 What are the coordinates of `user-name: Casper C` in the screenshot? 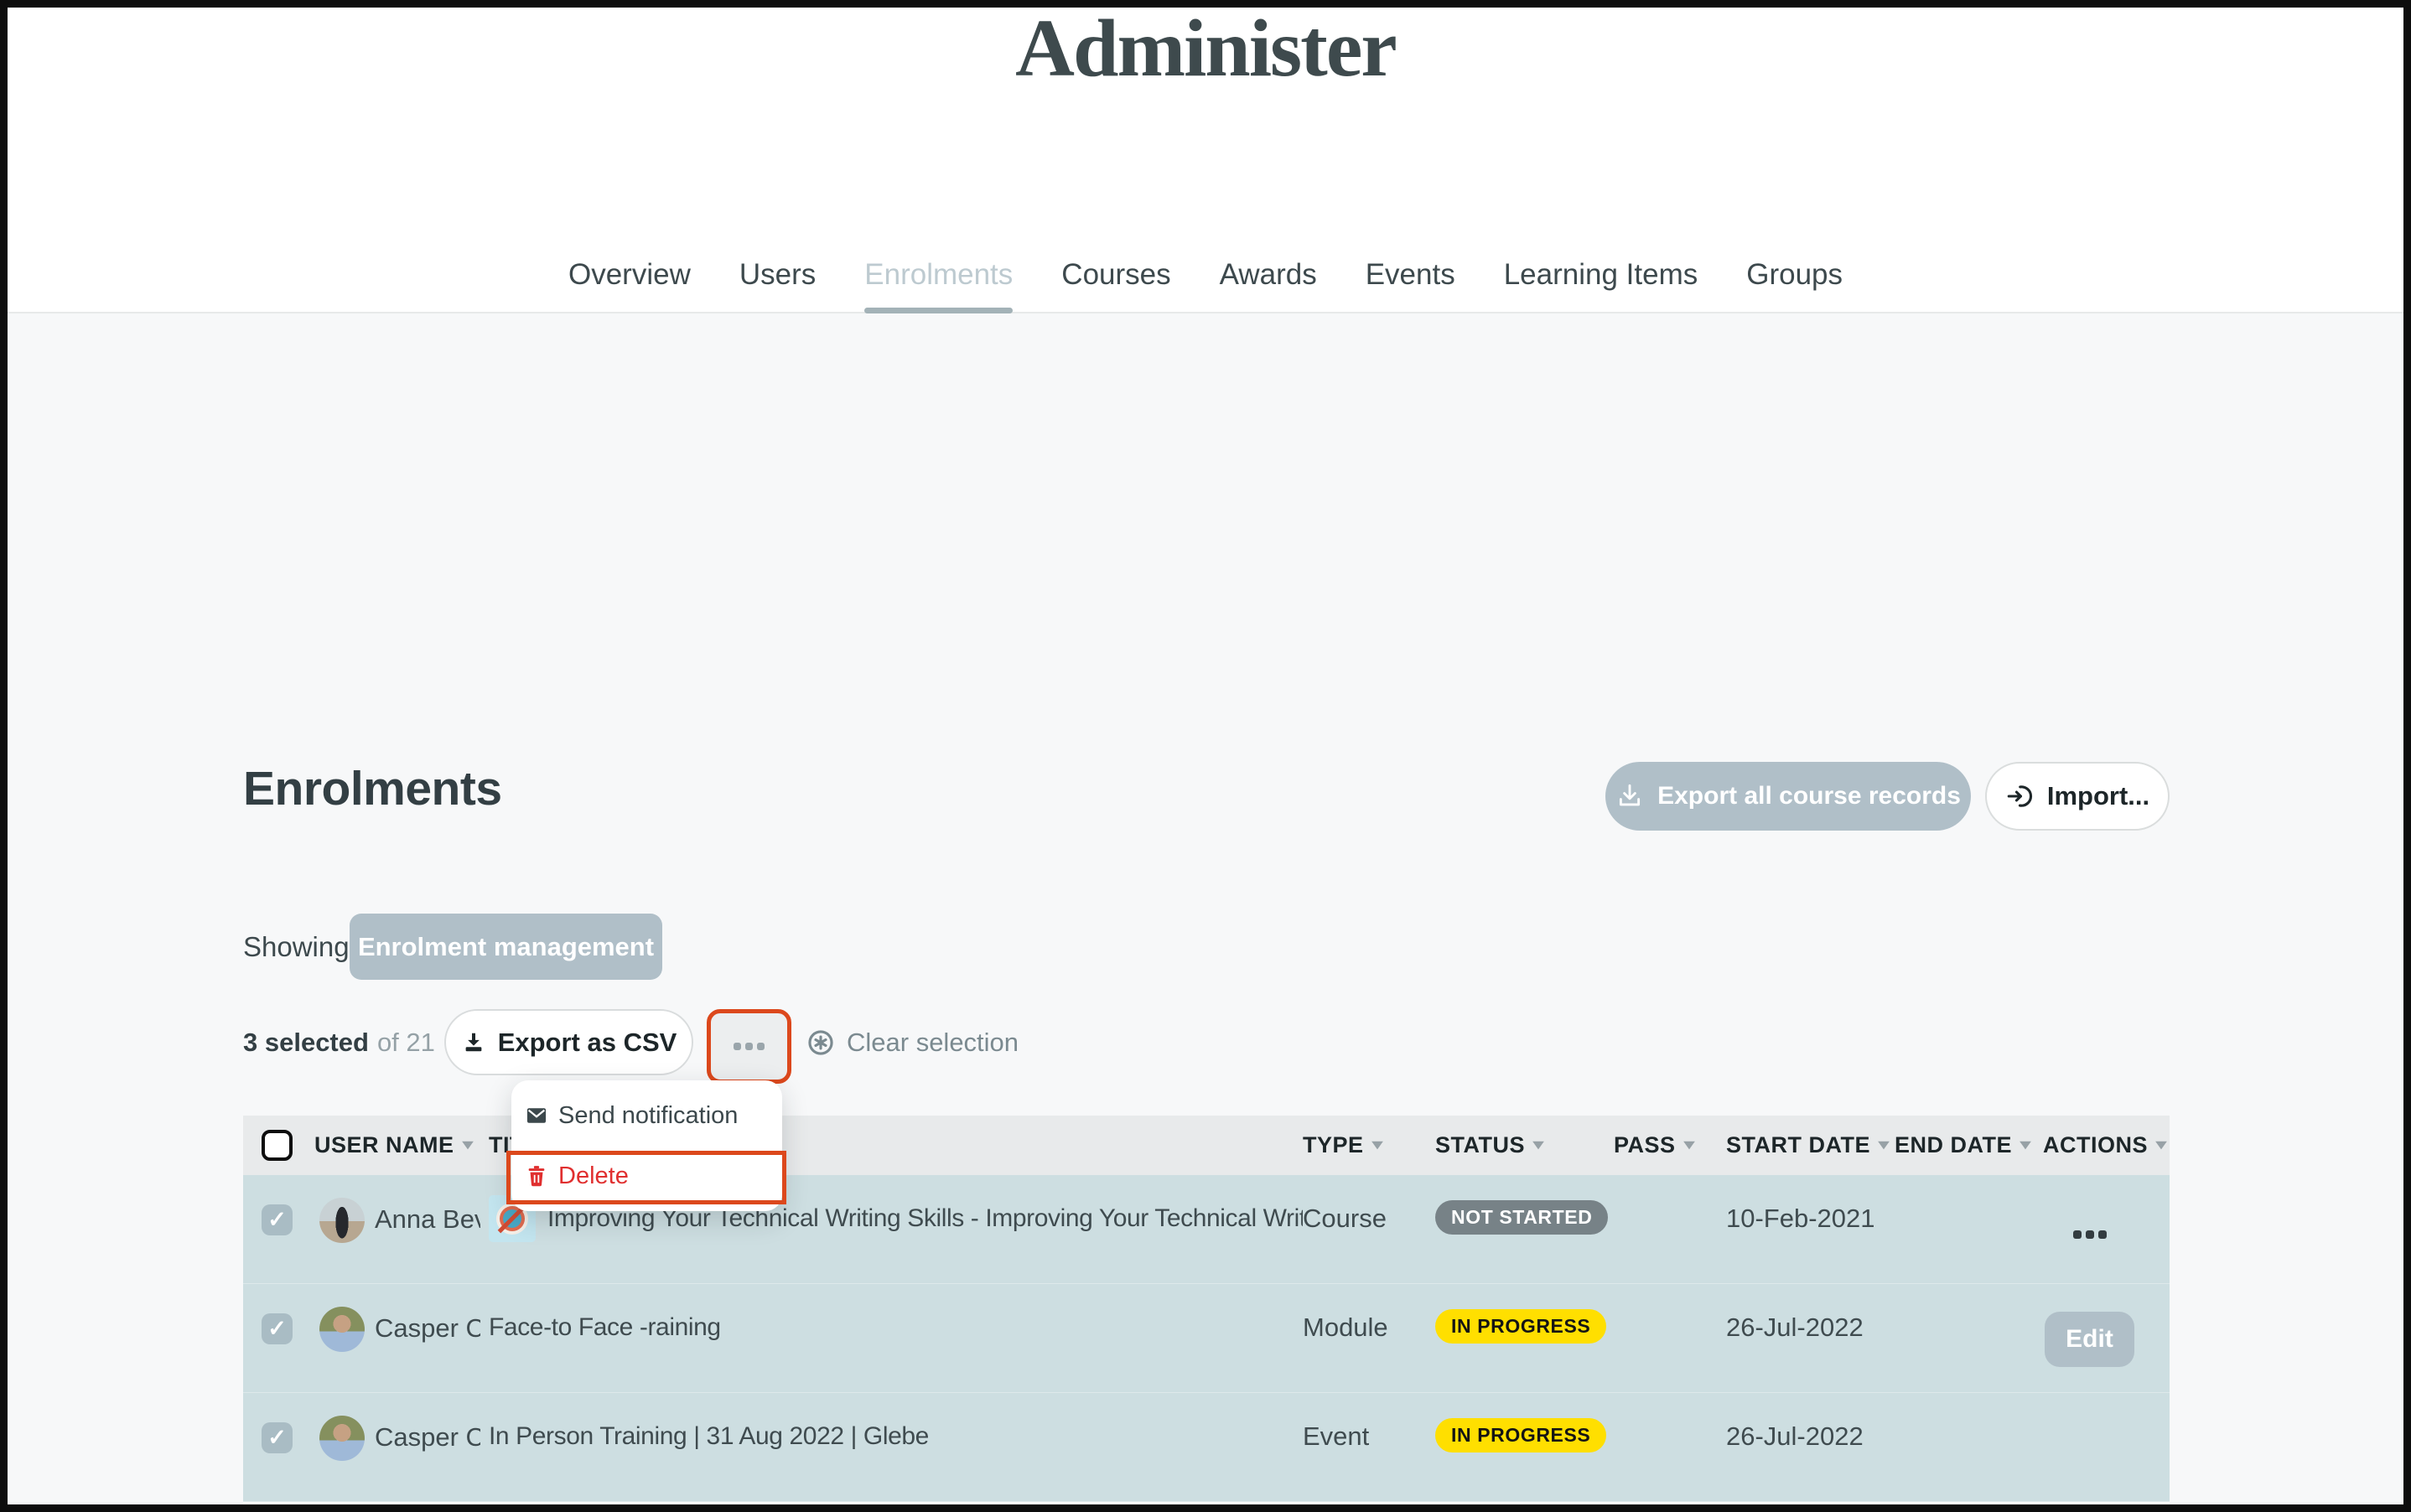 It's located at (427, 1437).